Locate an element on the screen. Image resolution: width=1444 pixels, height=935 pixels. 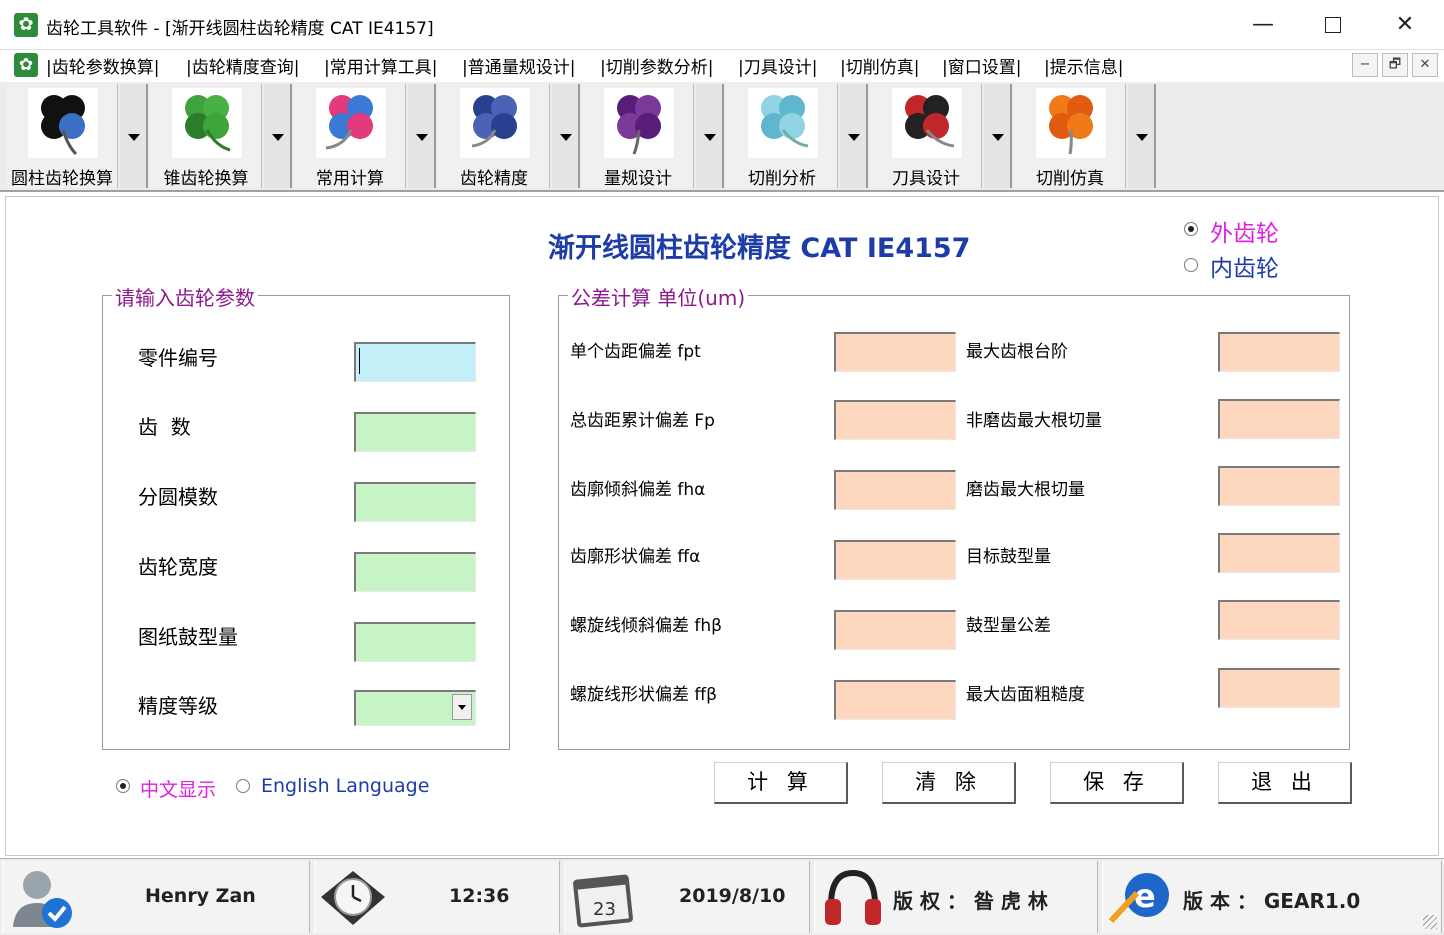
calculate-button: 计 算 is located at coordinates (781, 783).